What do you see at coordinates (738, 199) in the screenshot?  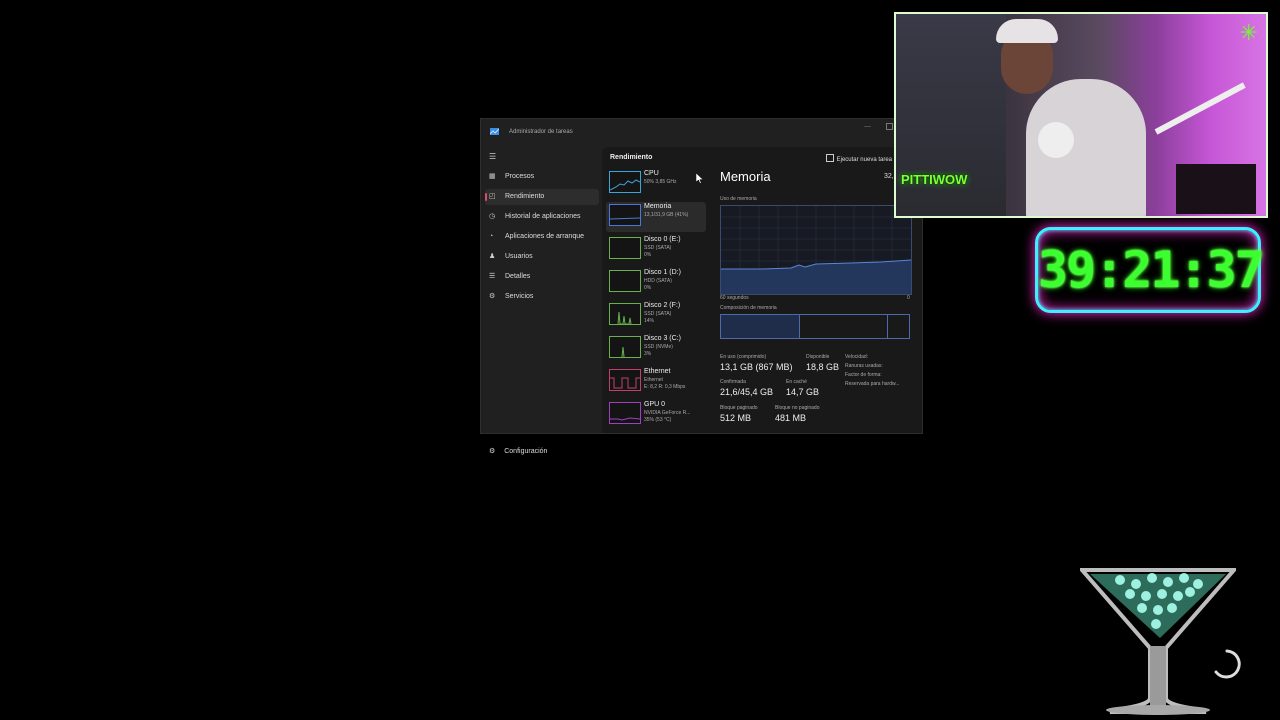 I see `memory-usage-label: Uso de memoria` at bounding box center [738, 199].